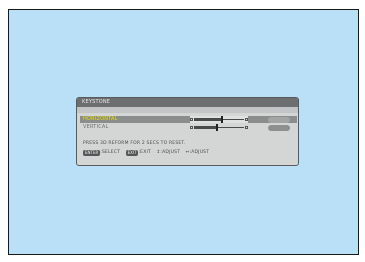  Describe the element at coordinates (144, 152) in the screenshot. I see `exit-hint: :EXIT` at that location.